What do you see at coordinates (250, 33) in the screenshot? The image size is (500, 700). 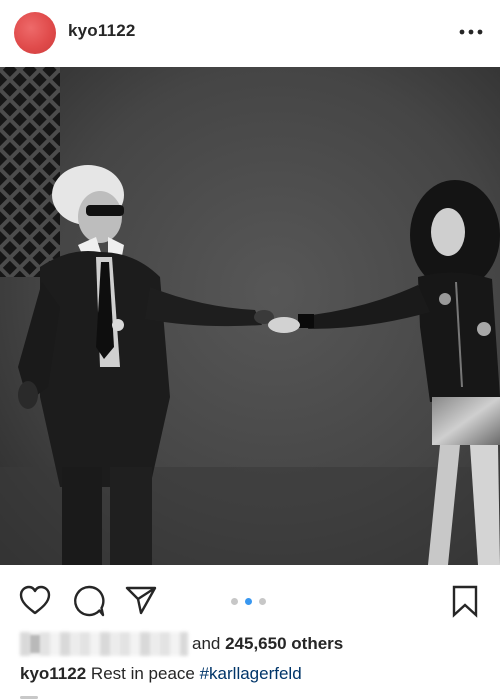 I see `post-header: kyo1122` at bounding box center [250, 33].